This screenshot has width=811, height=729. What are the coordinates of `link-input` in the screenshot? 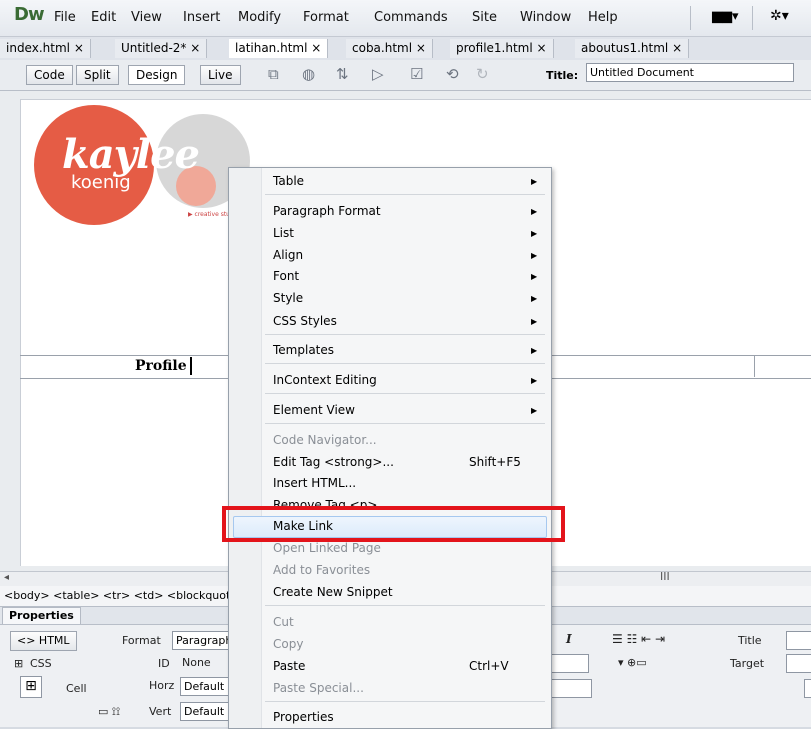 It's located at (570, 663).